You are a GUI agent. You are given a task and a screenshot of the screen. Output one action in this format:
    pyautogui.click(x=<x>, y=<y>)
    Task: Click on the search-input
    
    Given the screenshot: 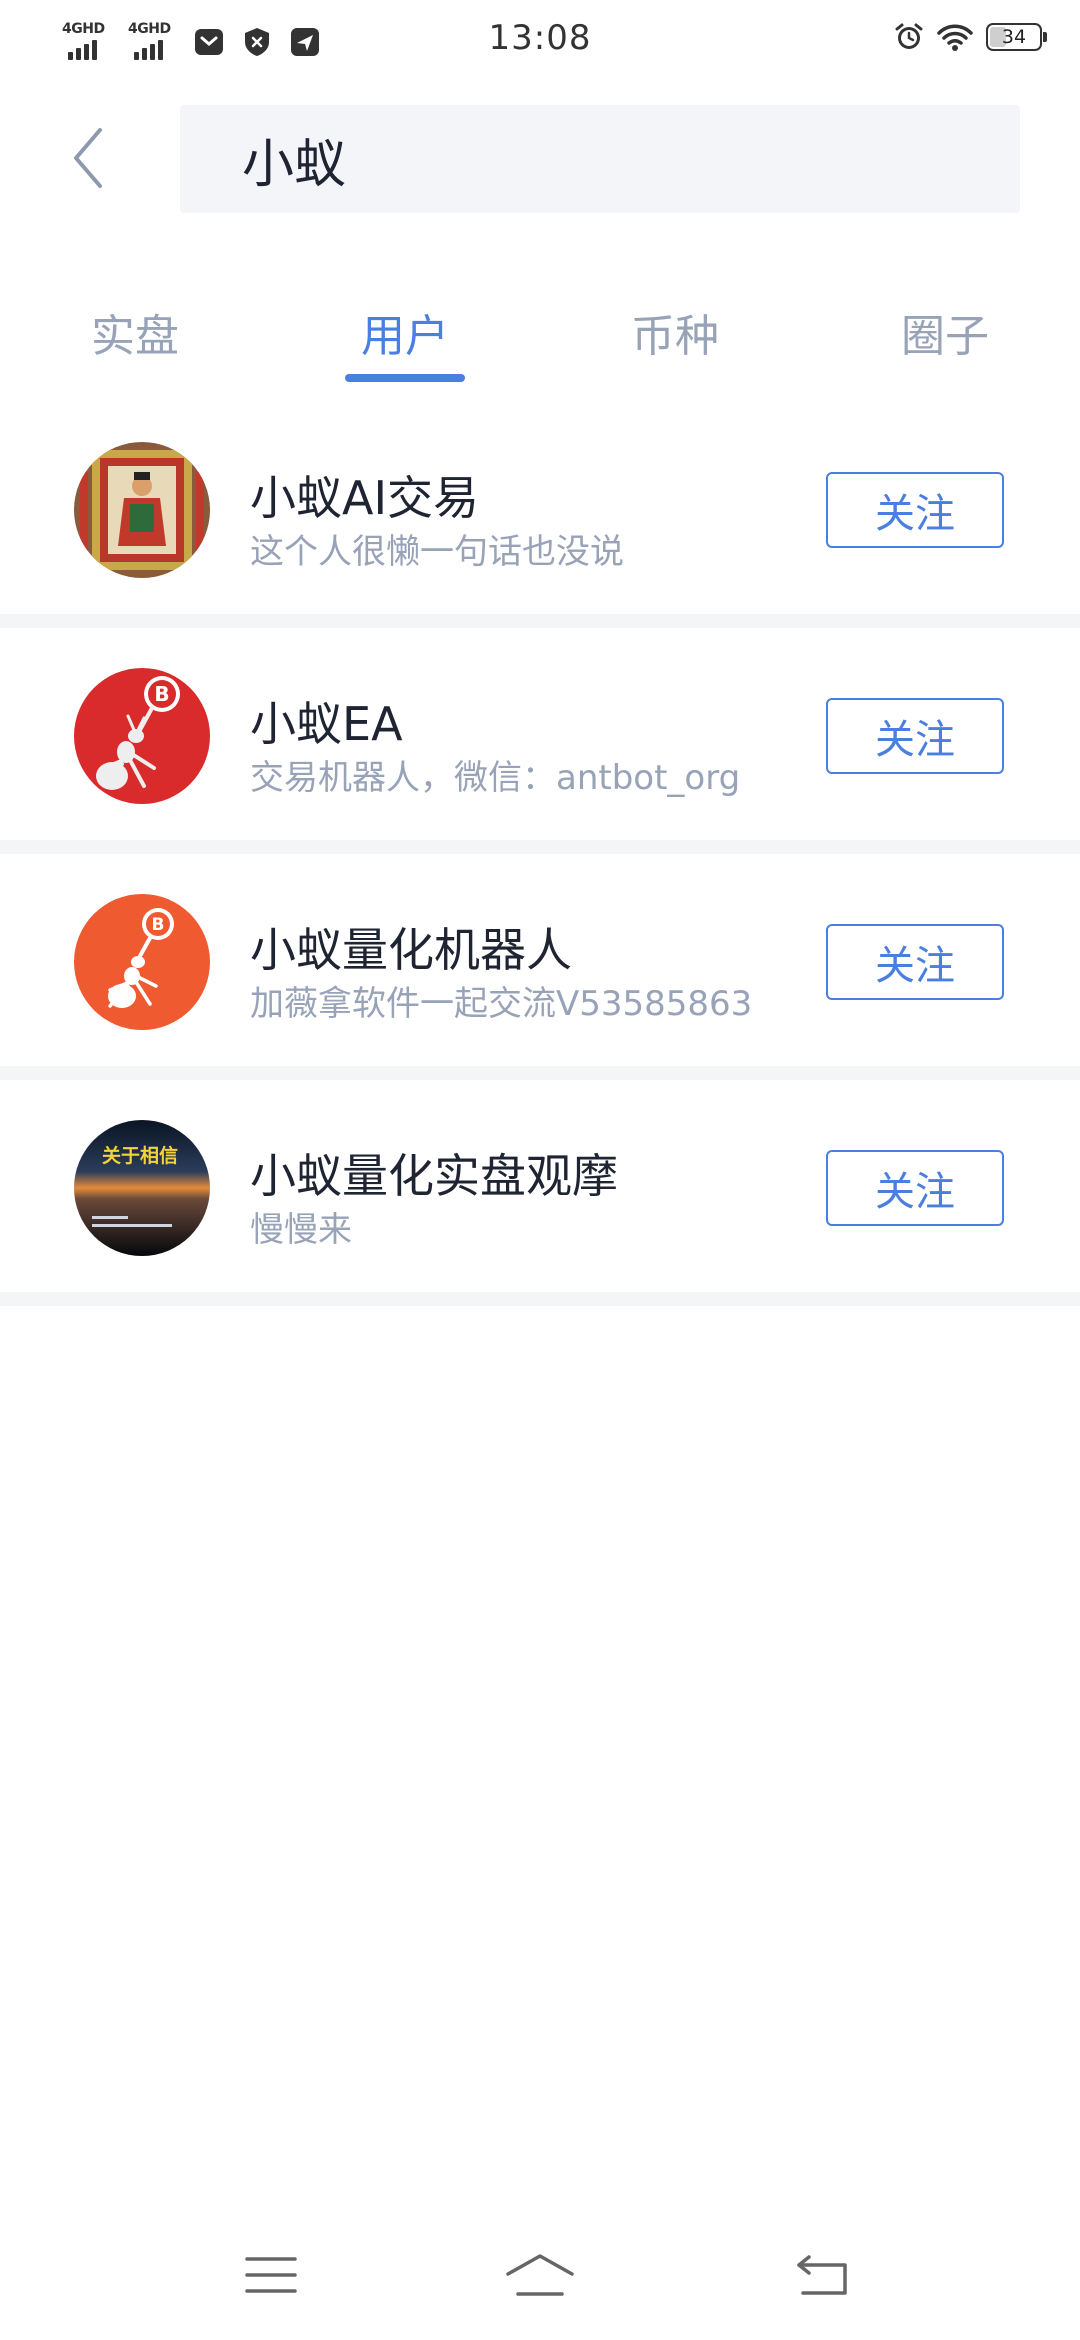 What is the action you would take?
    pyautogui.click(x=612, y=159)
    